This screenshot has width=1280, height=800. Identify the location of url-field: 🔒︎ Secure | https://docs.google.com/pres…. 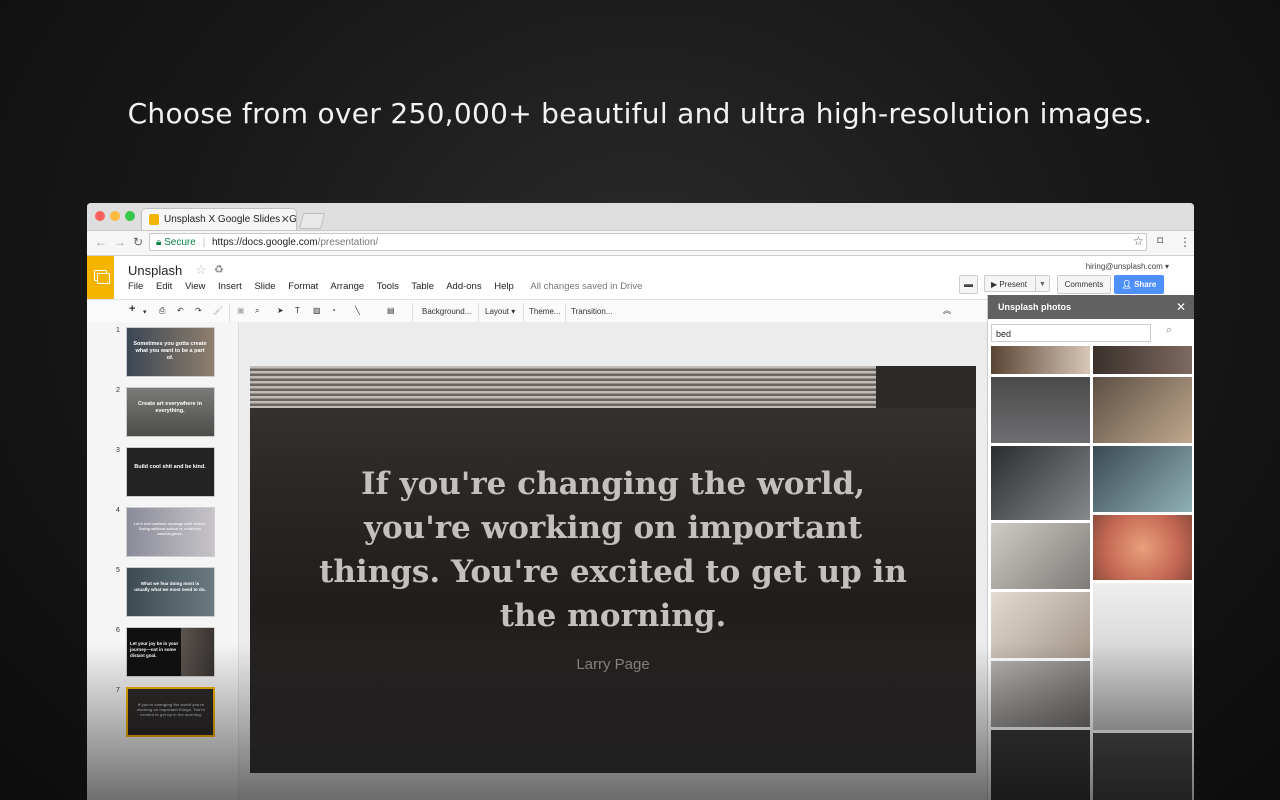
(648, 242).